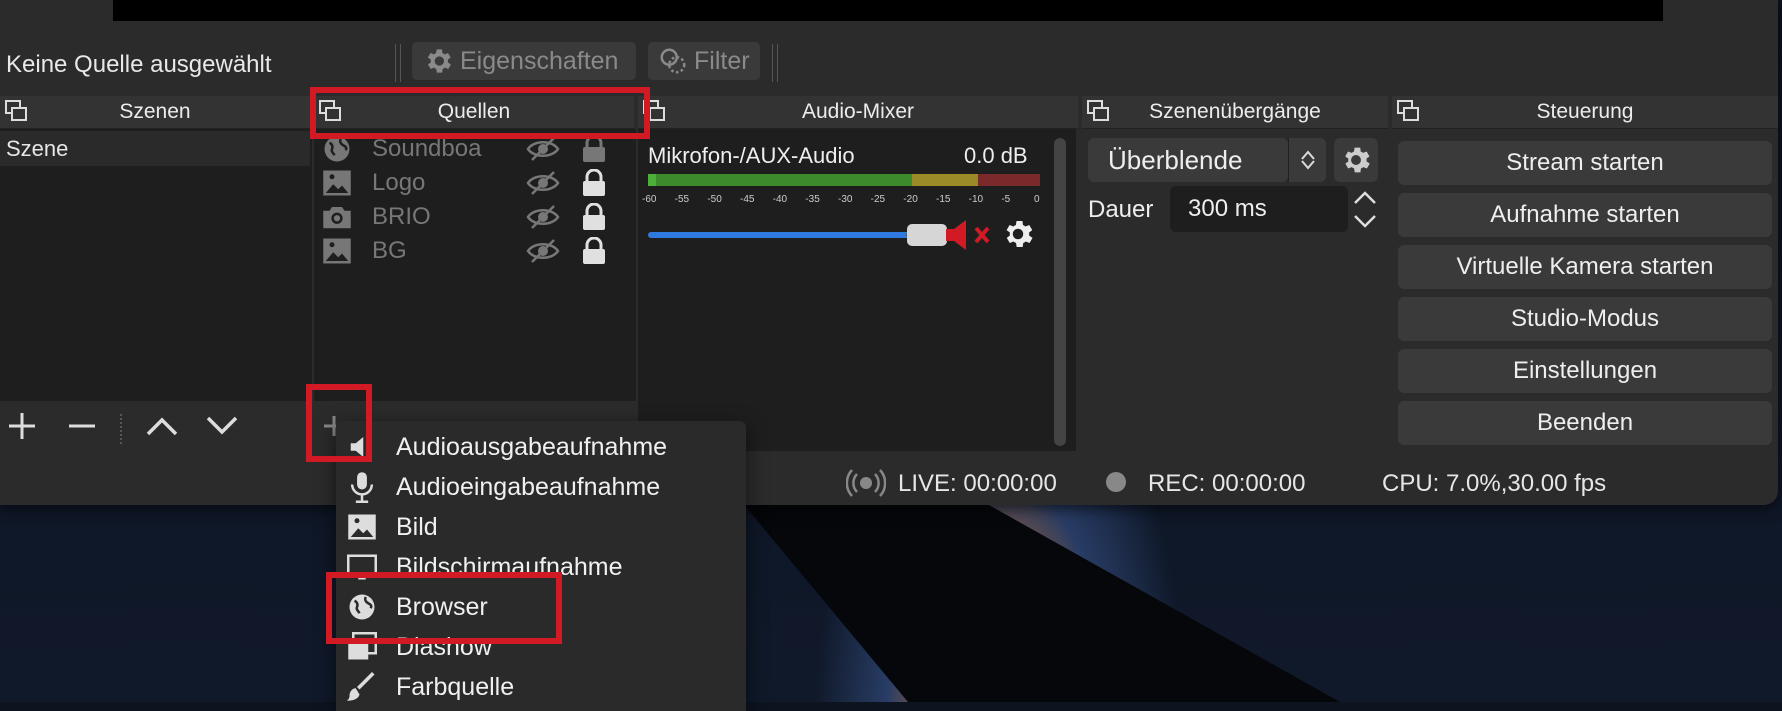 This screenshot has width=1782, height=711. Describe the element at coordinates (427, 148) in the screenshot. I see `source-name: Soundboa` at that location.